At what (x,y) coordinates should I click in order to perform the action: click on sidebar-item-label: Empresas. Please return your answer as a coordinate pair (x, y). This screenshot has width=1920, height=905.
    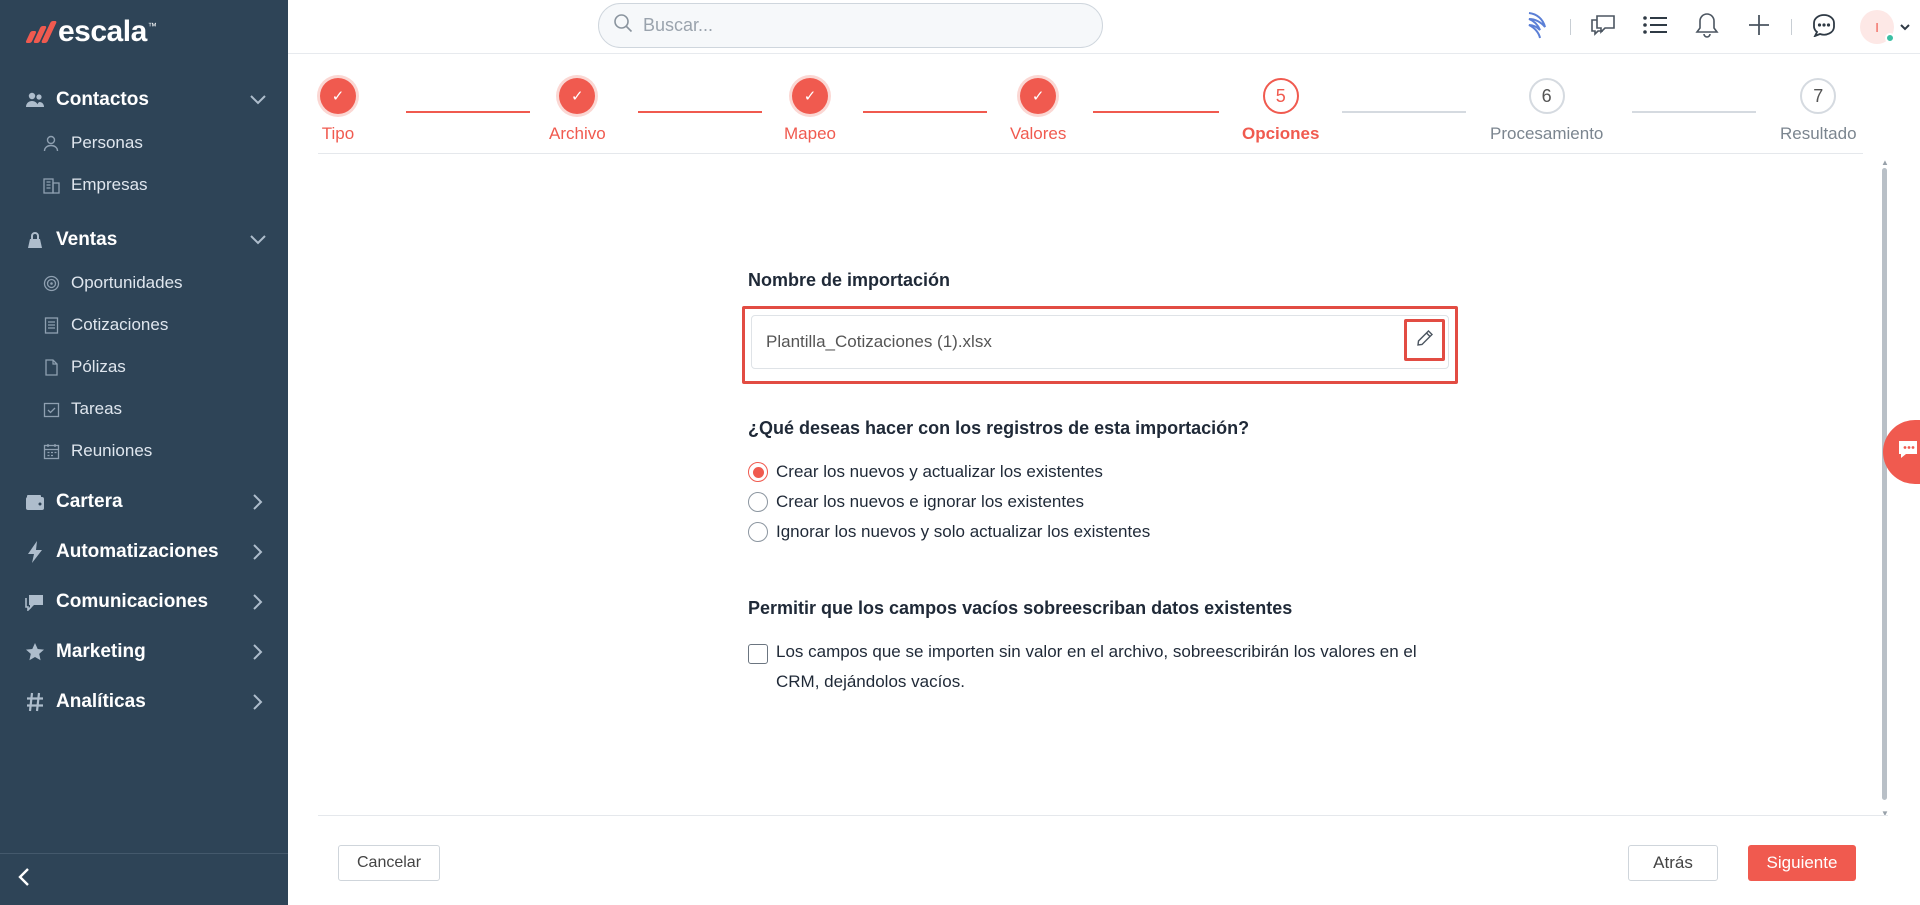
    Looking at the image, I should click on (109, 184).